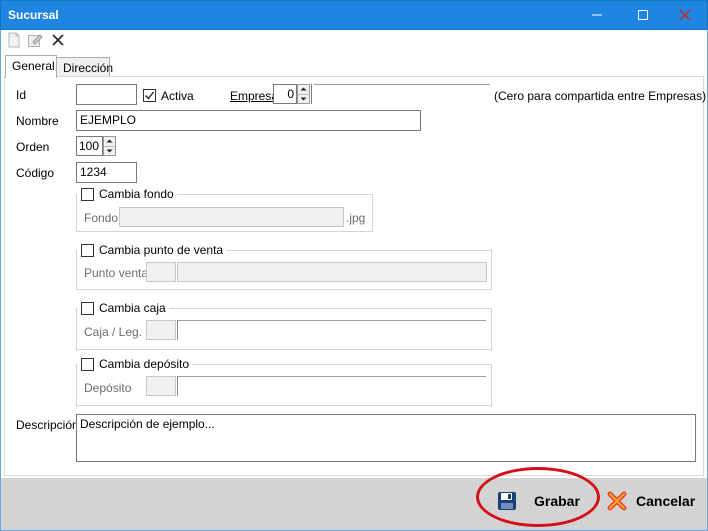 The width and height of the screenshot is (708, 531). I want to click on deposito-label: Depósito, so click(108, 388).